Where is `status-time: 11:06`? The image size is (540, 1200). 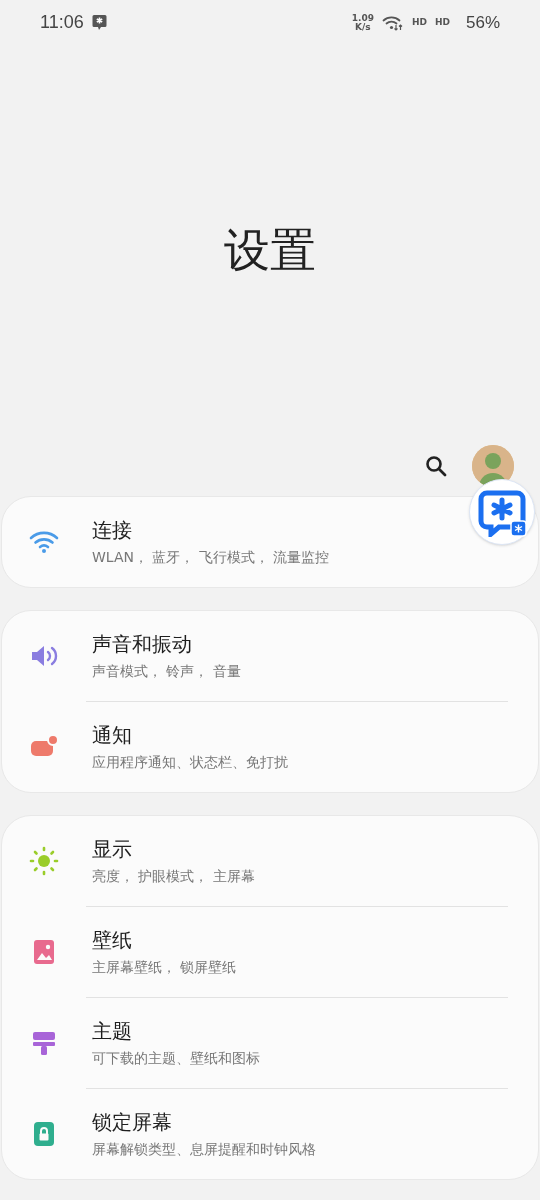
status-time: 11:06 is located at coordinates (62, 22).